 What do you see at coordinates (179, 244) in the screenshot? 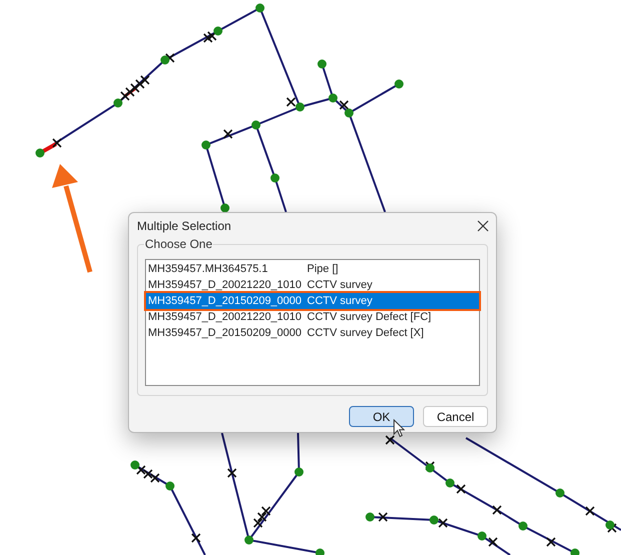
I see `group-label: Choose One` at bounding box center [179, 244].